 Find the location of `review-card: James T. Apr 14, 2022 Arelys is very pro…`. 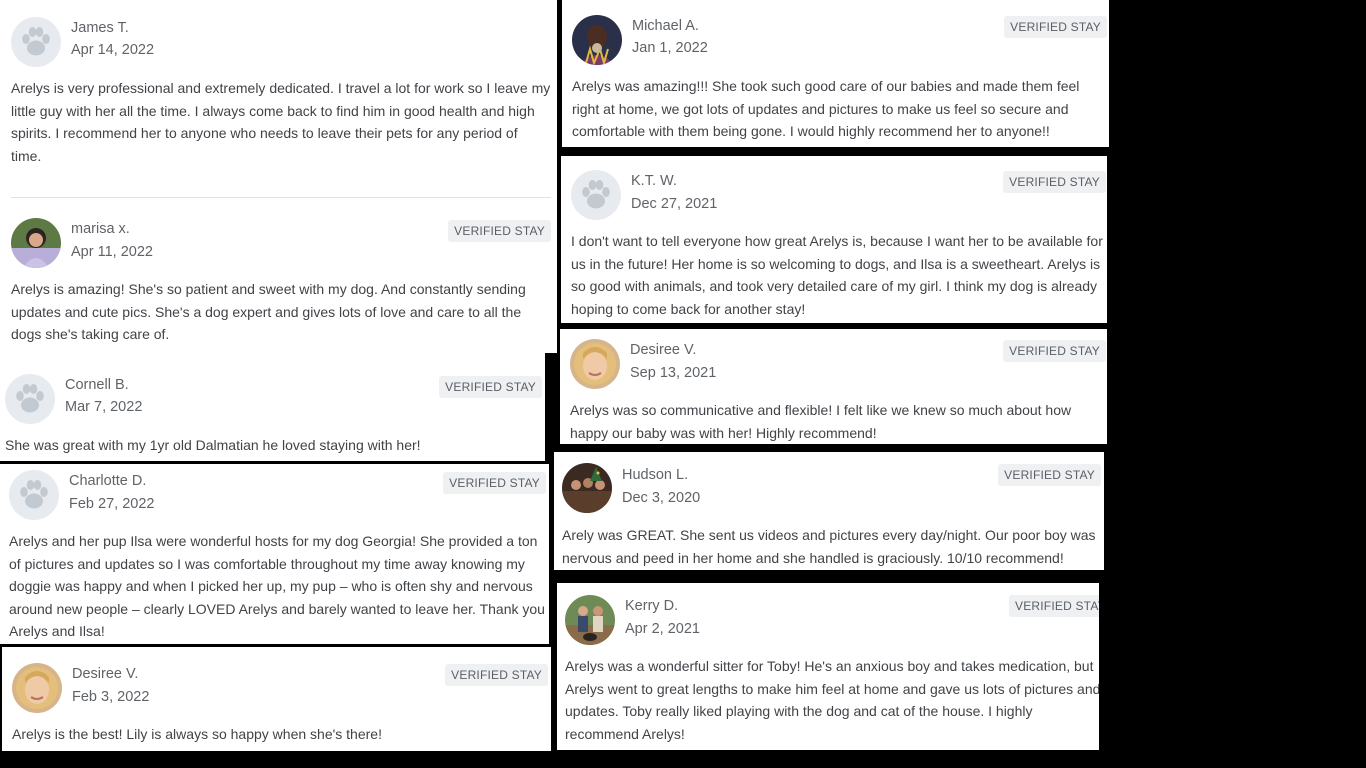

review-card: James T. Apr 14, 2022 Arelys is very pro… is located at coordinates (278, 104).